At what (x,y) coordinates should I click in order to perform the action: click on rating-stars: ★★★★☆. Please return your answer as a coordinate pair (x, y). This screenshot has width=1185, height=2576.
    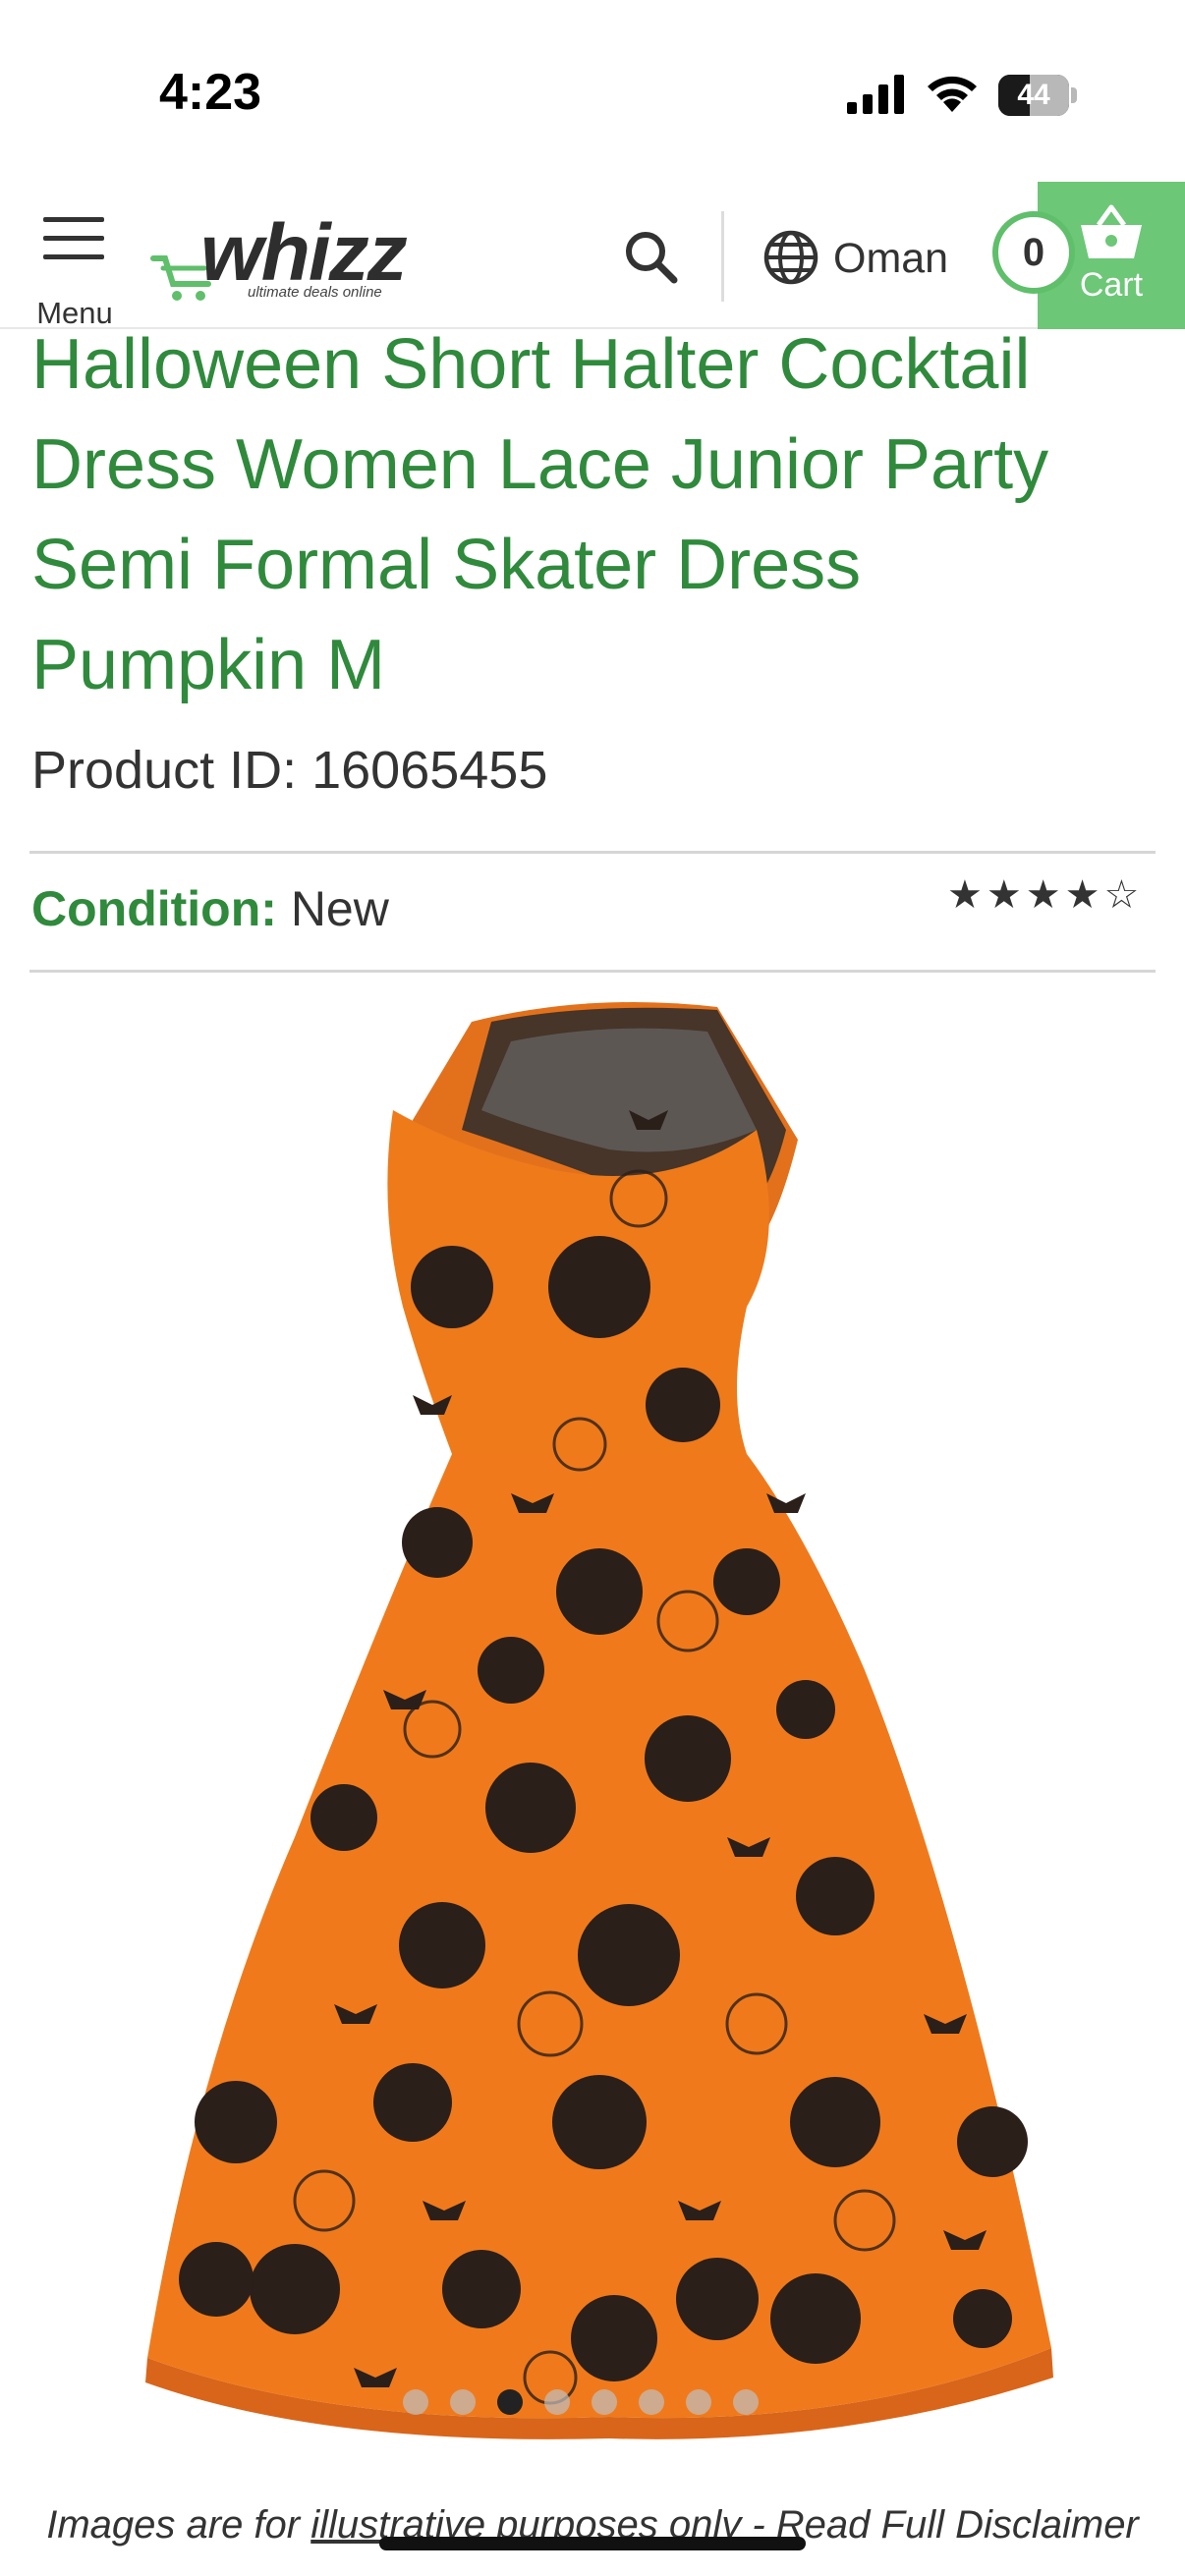
    Looking at the image, I should click on (1045, 895).